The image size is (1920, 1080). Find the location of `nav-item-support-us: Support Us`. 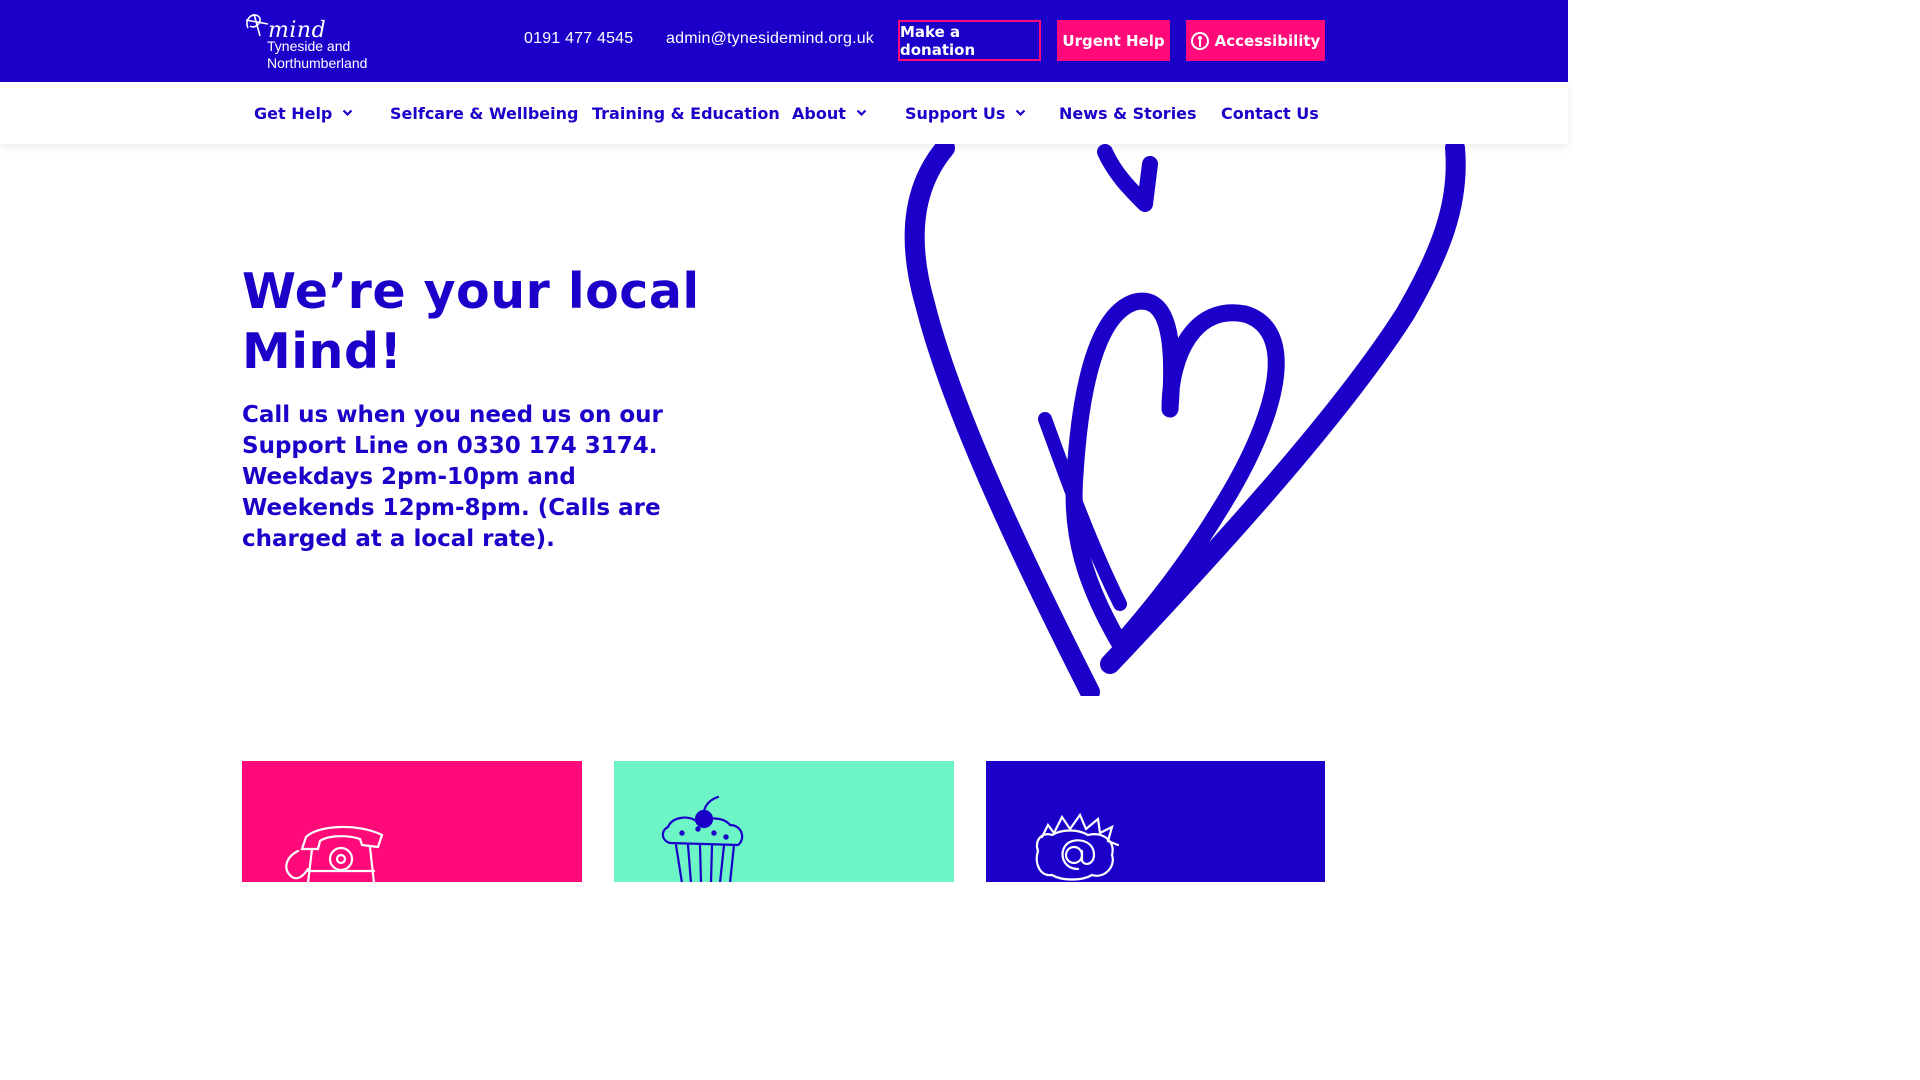

nav-item-support-us: Support Us is located at coordinates (965, 113).